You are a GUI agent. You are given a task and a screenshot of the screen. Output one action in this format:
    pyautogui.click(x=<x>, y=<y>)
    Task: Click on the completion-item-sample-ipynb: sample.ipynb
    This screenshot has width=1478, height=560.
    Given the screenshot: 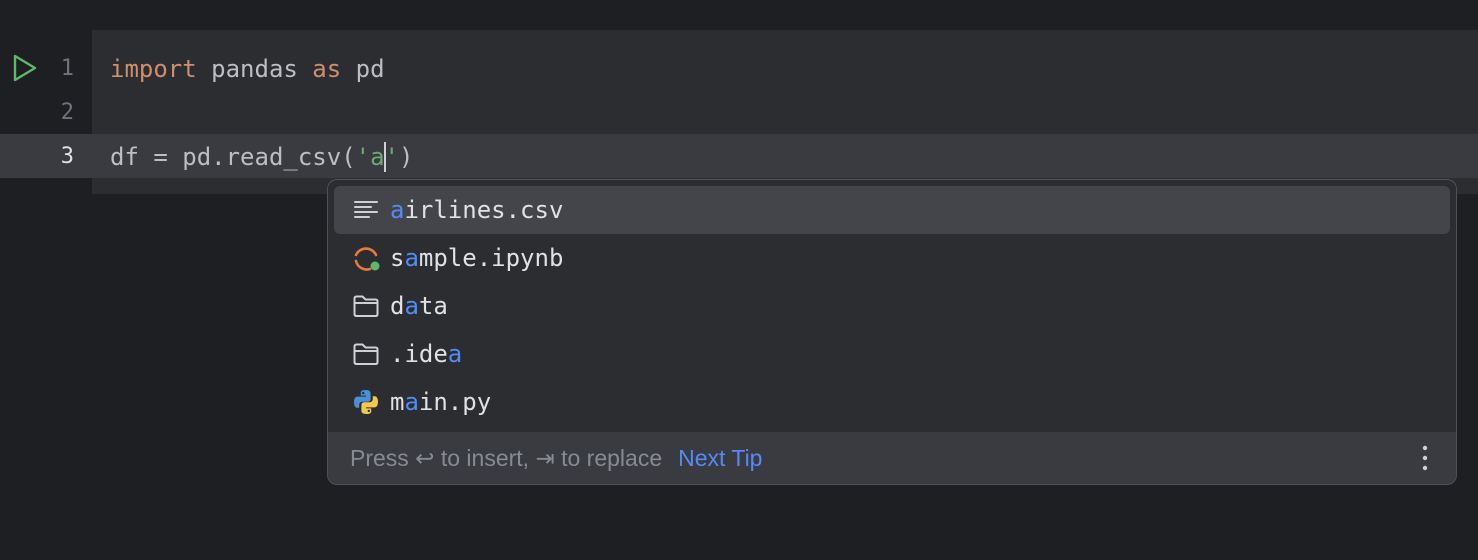 What is the action you would take?
    pyautogui.click(x=892, y=258)
    